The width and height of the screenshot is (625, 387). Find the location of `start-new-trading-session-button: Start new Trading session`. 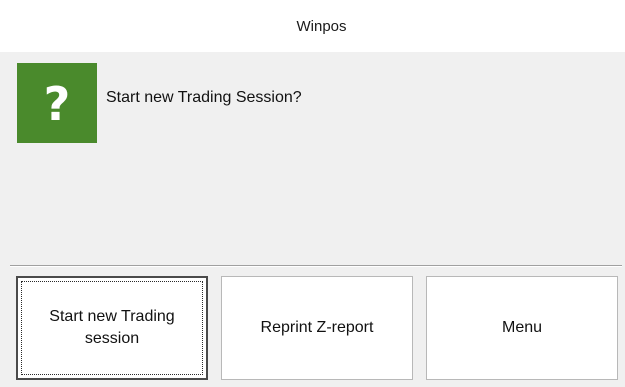

start-new-trading-session-button: Start new Trading session is located at coordinates (112, 328).